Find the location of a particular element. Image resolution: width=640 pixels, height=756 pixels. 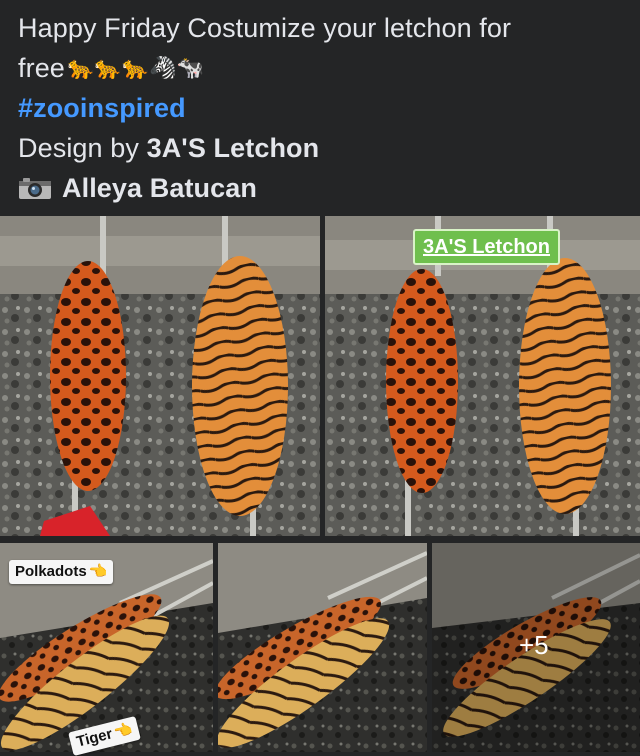

caption-free-text: free is located at coordinates (41, 68).